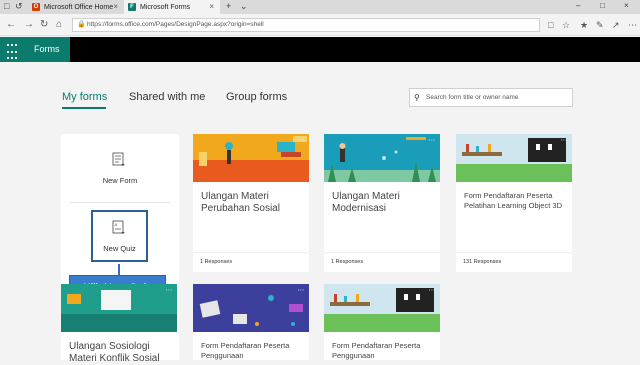 This screenshot has width=640, height=365. What do you see at coordinates (12, 49) in the screenshot?
I see `app-launcher-icon` at bounding box center [12, 49].